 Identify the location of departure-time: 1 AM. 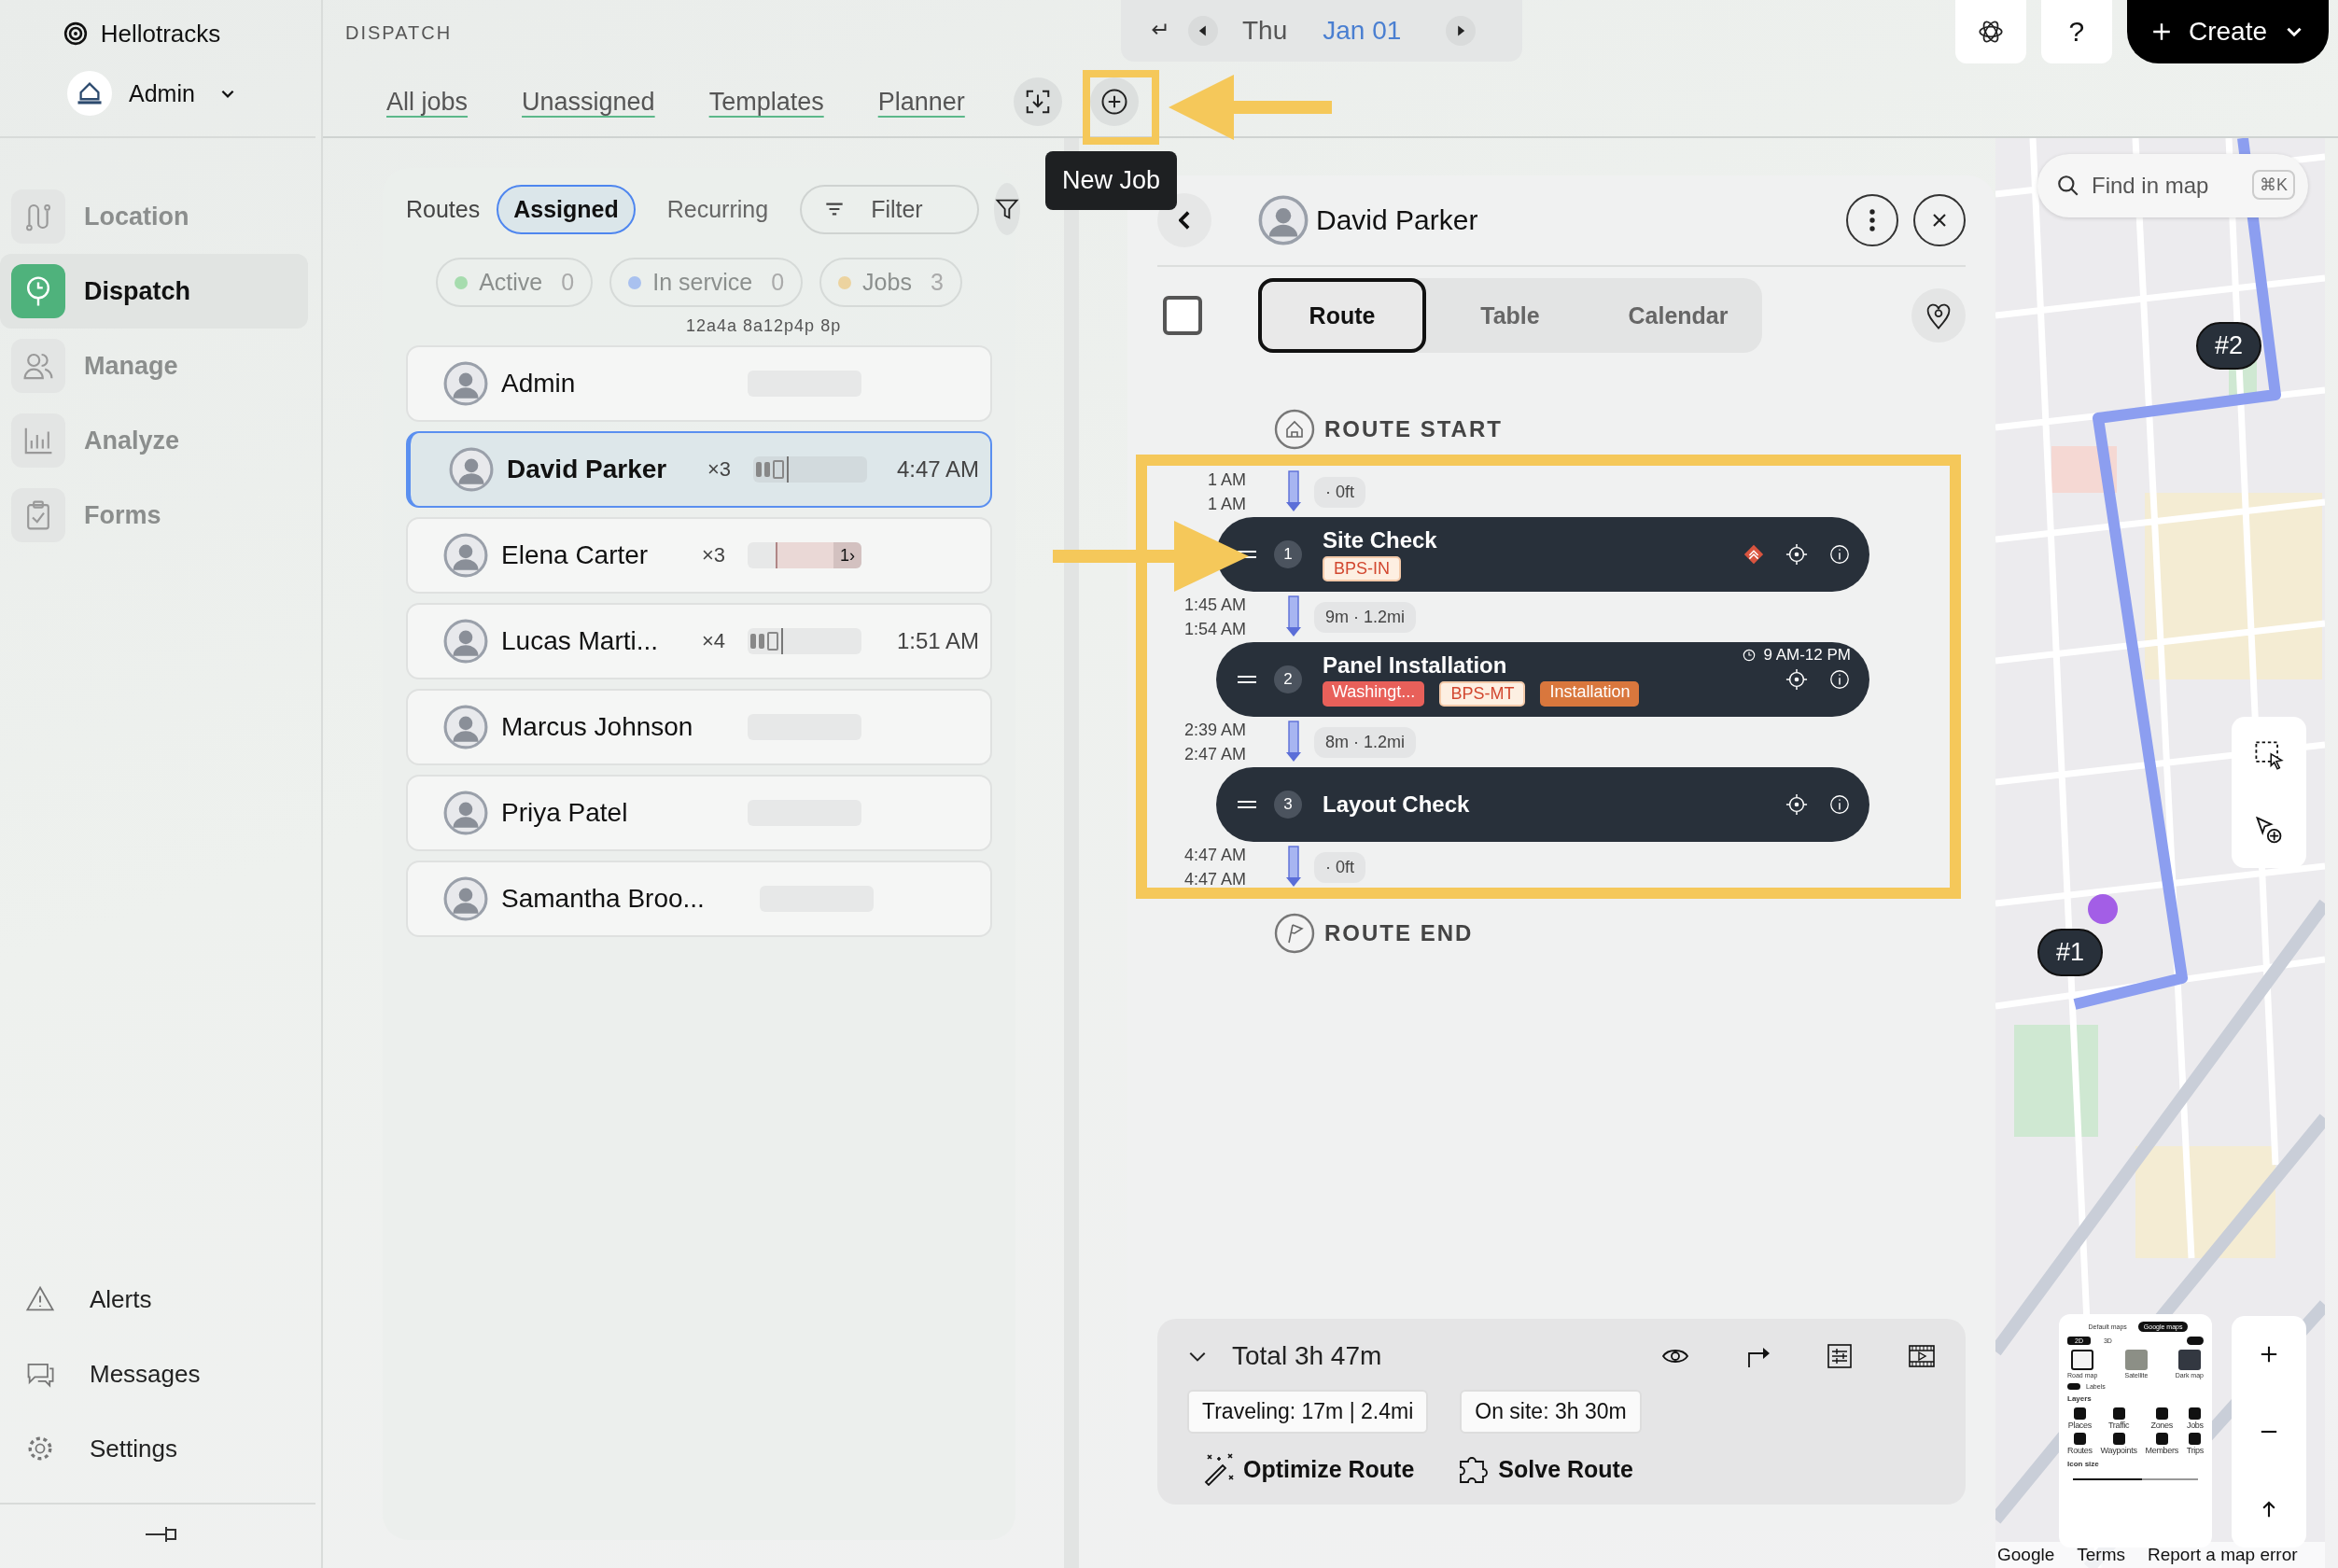
(1226, 504).